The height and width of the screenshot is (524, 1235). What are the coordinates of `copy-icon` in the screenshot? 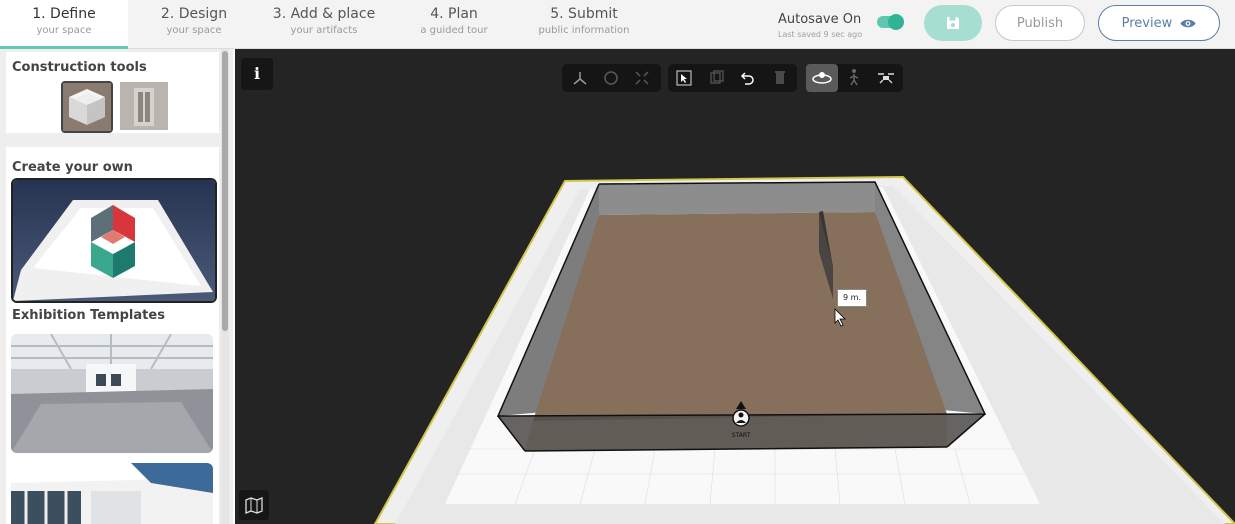 It's located at (717, 77).